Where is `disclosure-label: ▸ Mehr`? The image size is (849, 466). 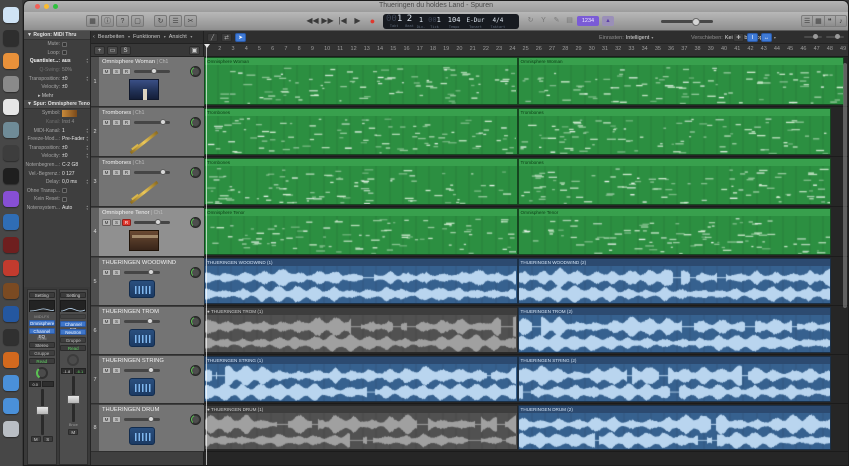
disclosure-label: ▸ Mehr is located at coordinates (45, 96).